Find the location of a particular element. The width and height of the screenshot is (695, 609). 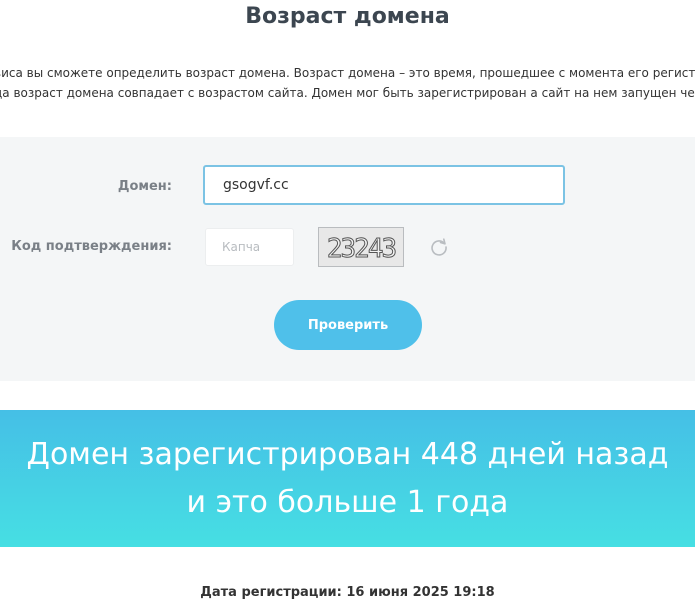

domain-input is located at coordinates (384, 185).